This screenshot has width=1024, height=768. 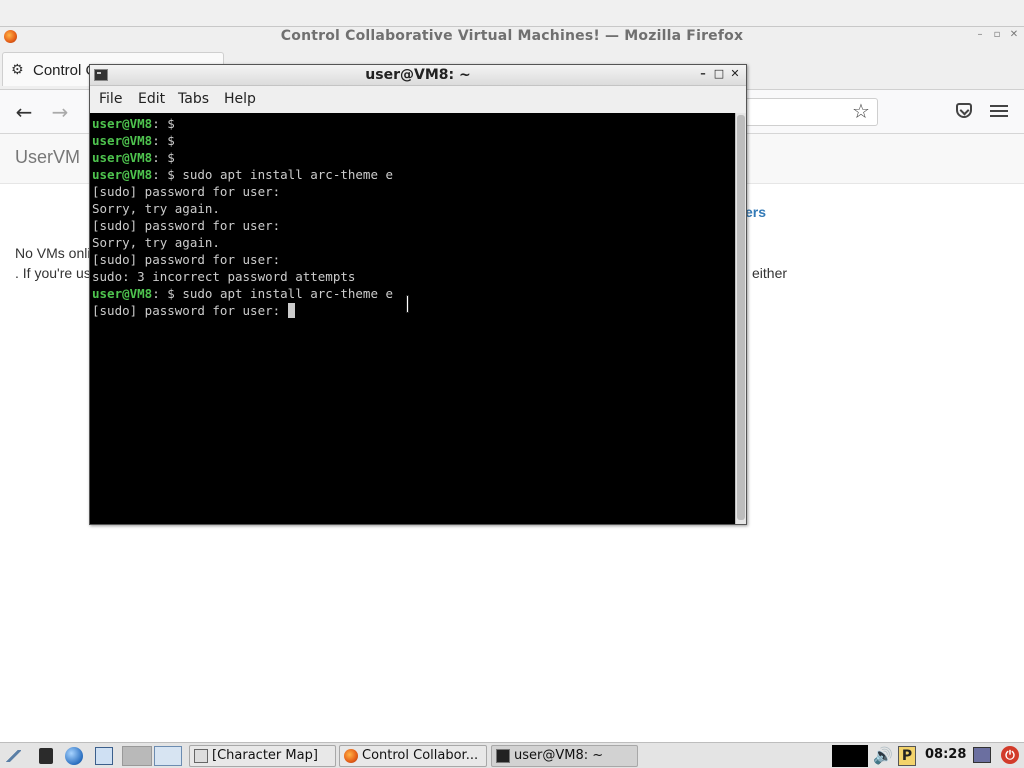 What do you see at coordinates (559, 755) in the screenshot?
I see `task-label: user@VM8: ~` at bounding box center [559, 755].